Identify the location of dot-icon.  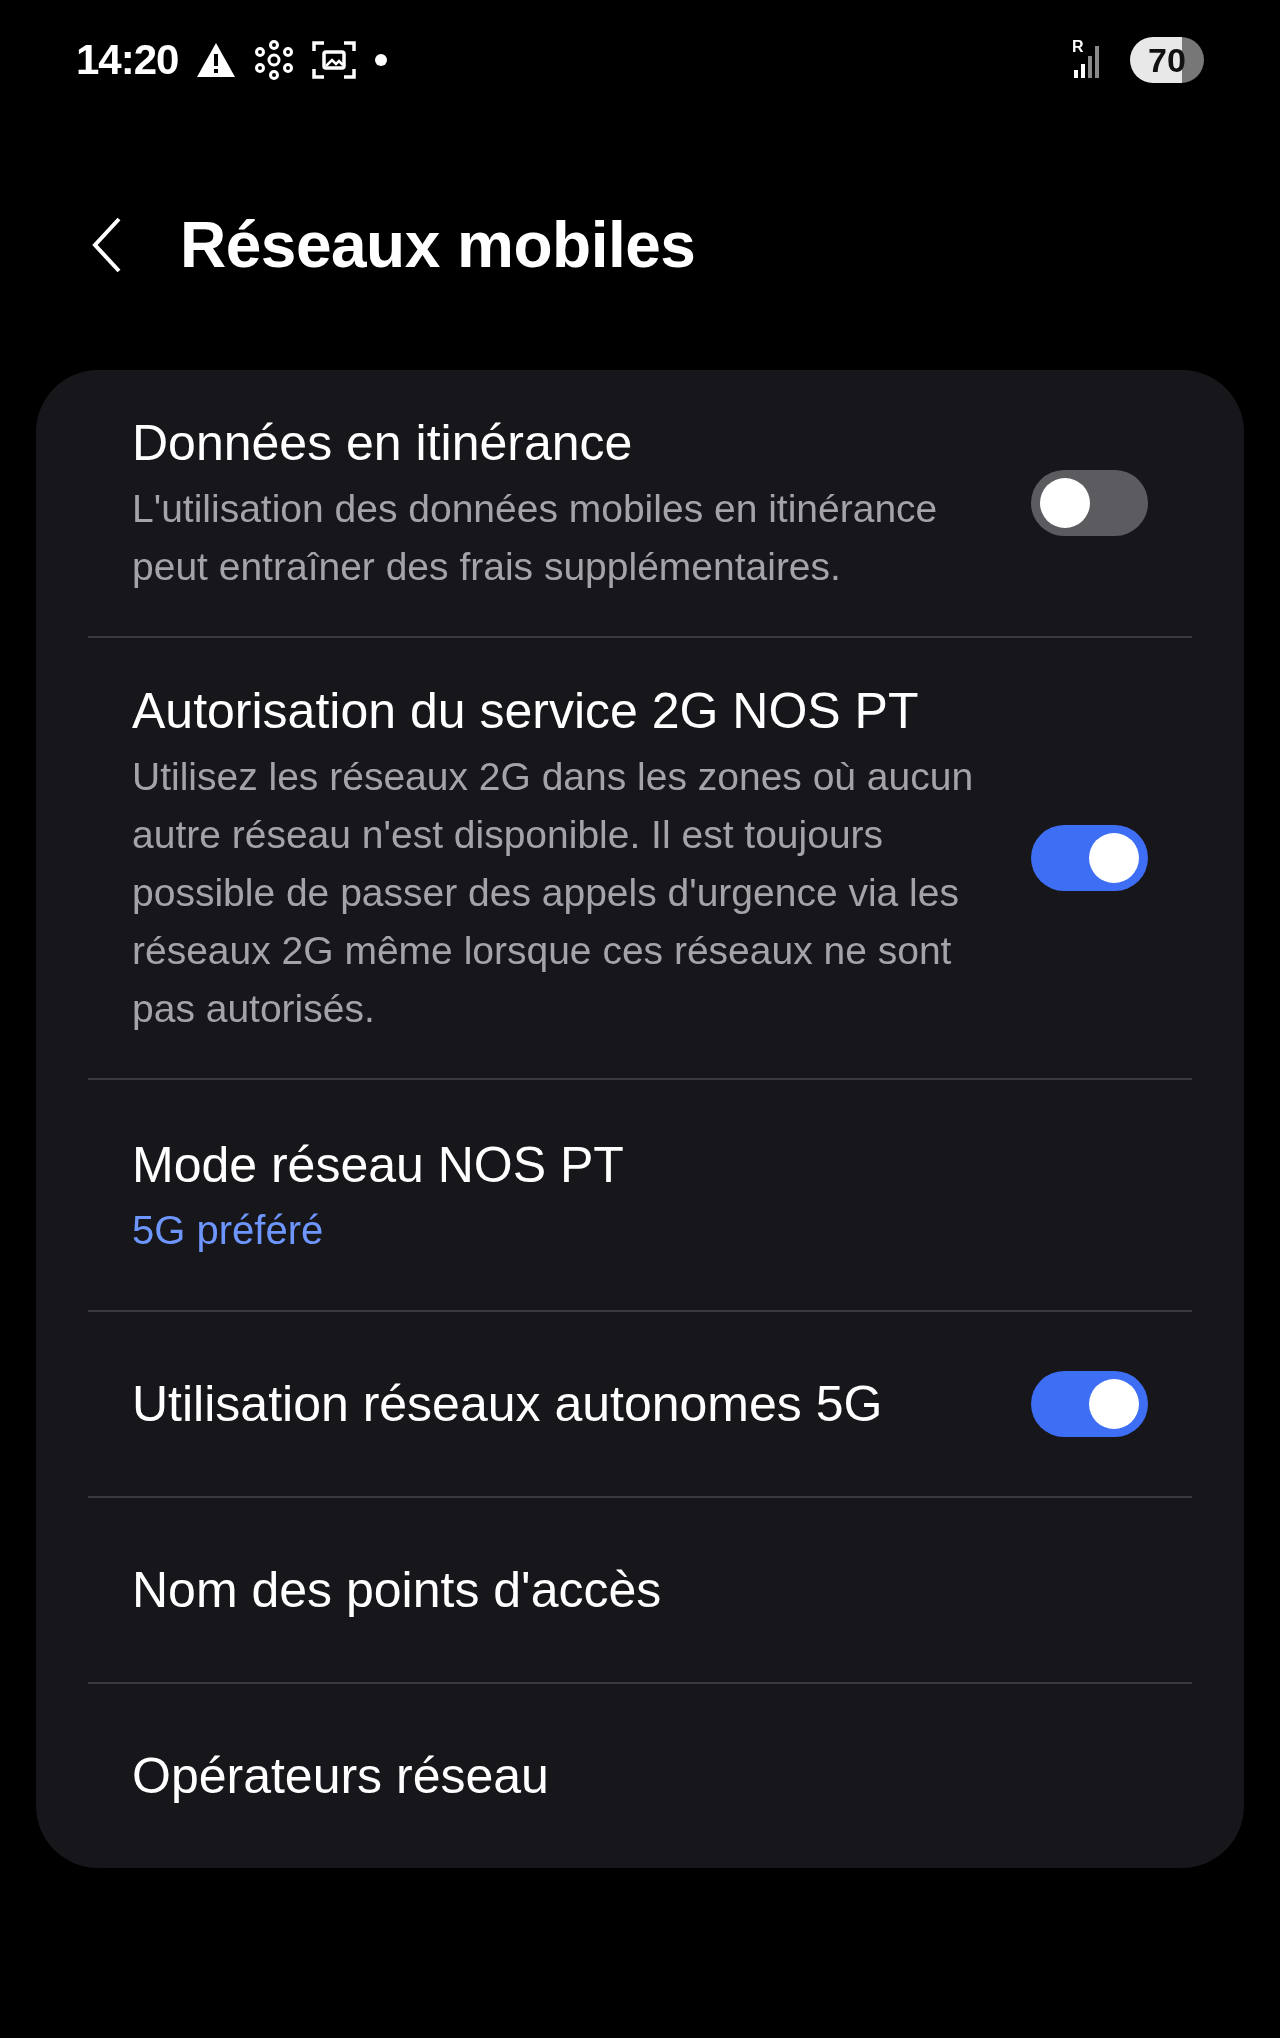
(381, 60).